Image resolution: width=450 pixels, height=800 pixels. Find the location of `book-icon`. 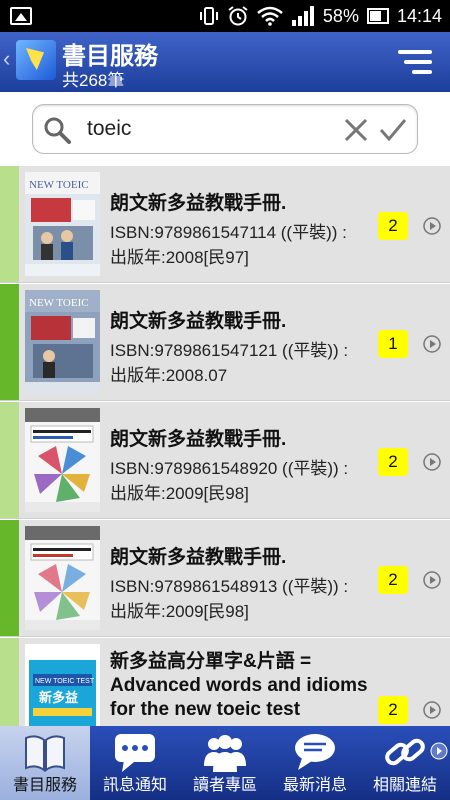

book-icon is located at coordinates (45, 753).